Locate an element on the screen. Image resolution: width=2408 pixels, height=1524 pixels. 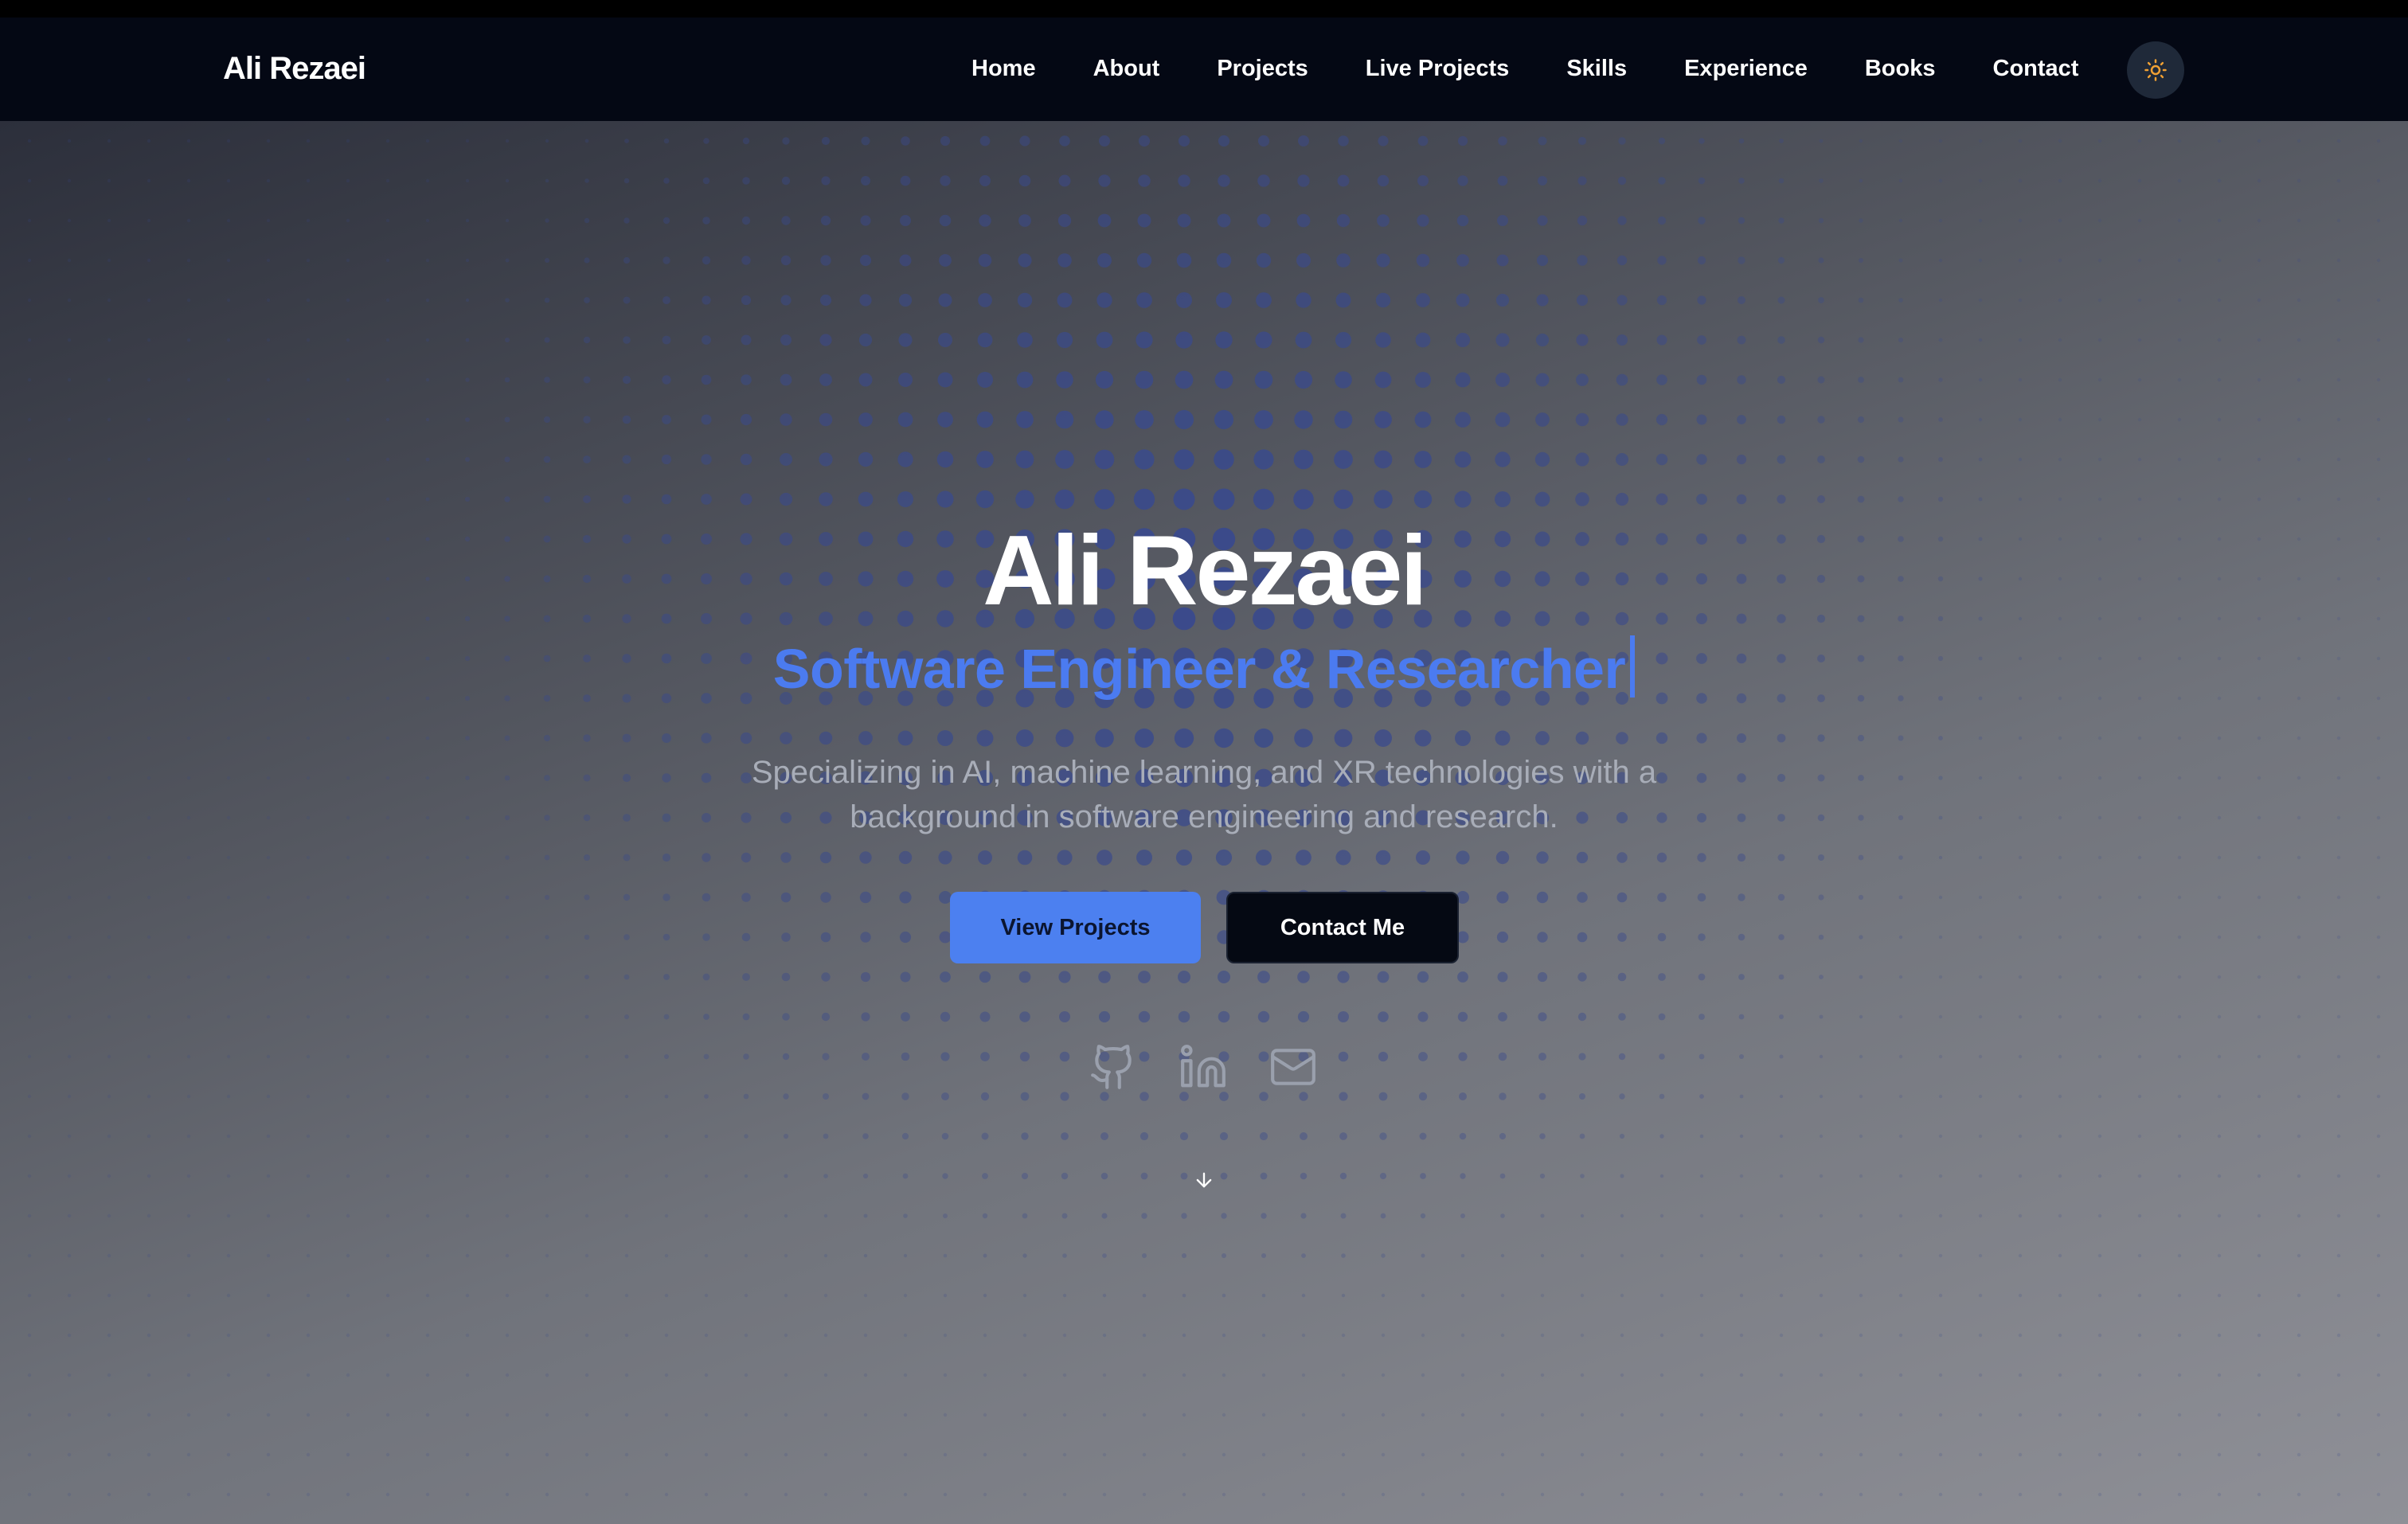
nav-link-books: Books is located at coordinates (1900, 68).